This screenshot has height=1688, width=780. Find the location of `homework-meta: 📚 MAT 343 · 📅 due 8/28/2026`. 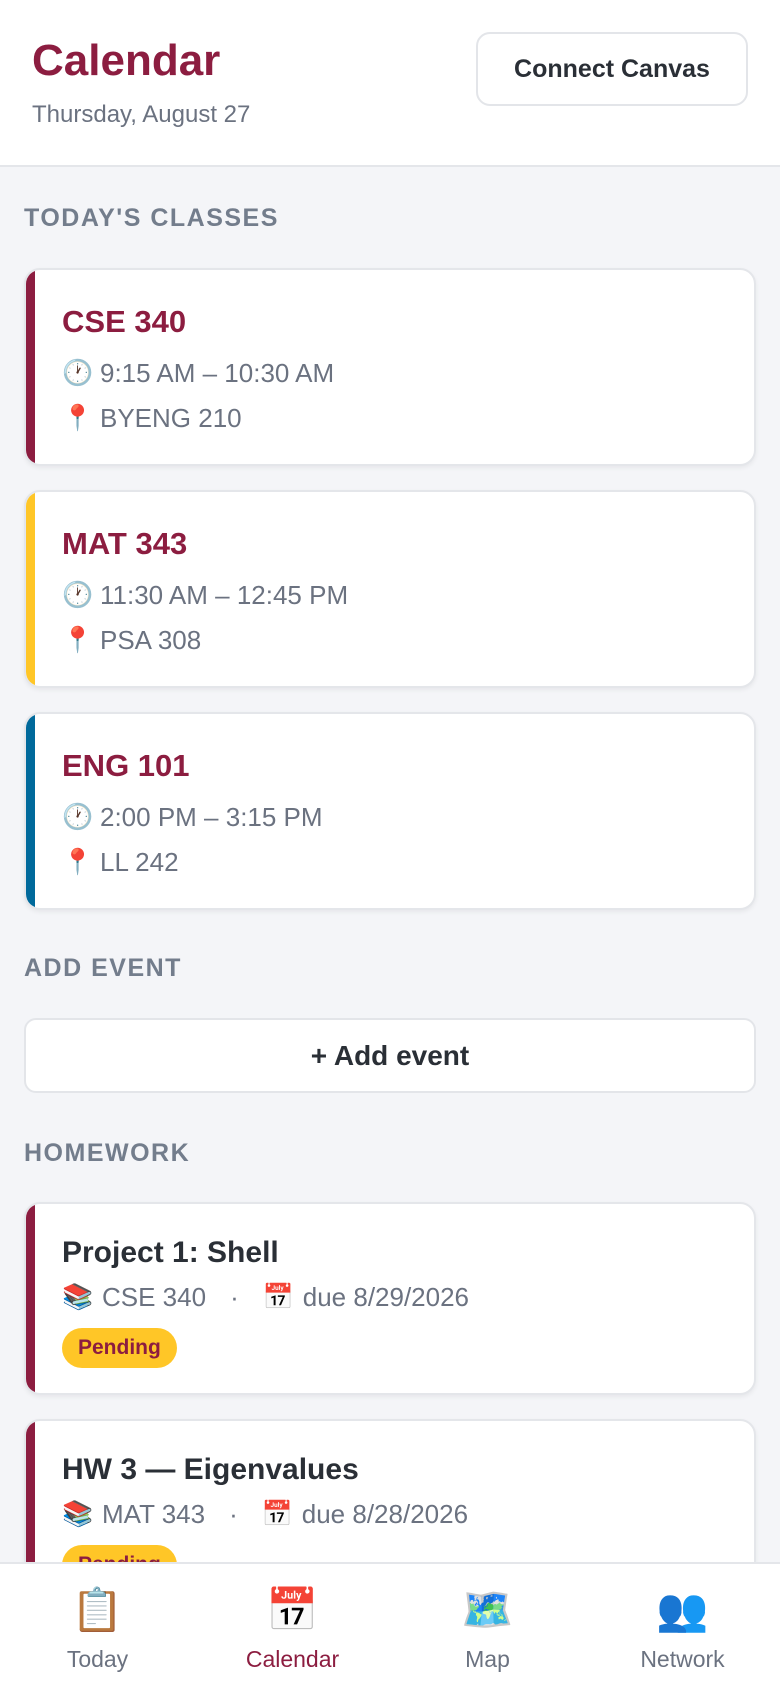

homework-meta: 📚 MAT 343 · 📅 due 8/28/2026 is located at coordinates (265, 1514).